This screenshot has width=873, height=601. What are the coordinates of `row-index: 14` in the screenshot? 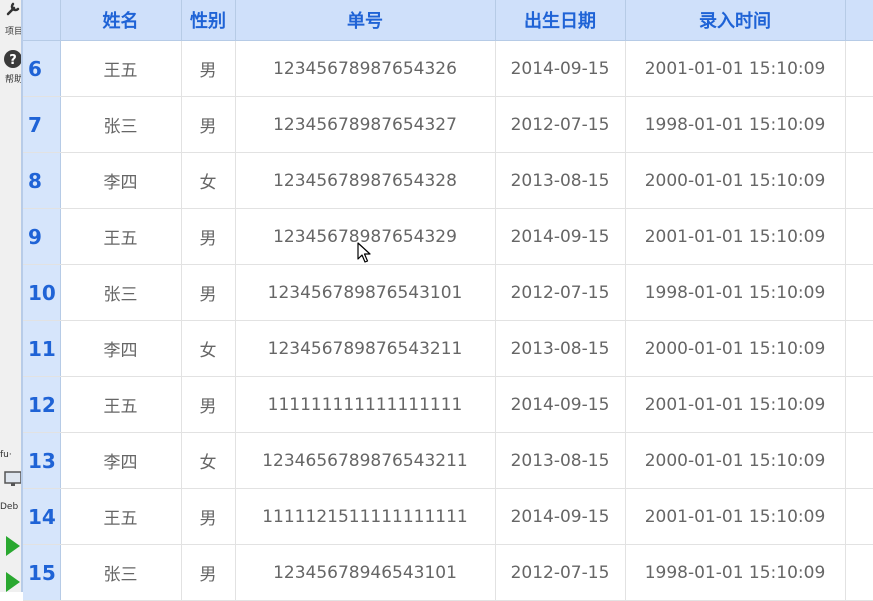 It's located at (42, 516).